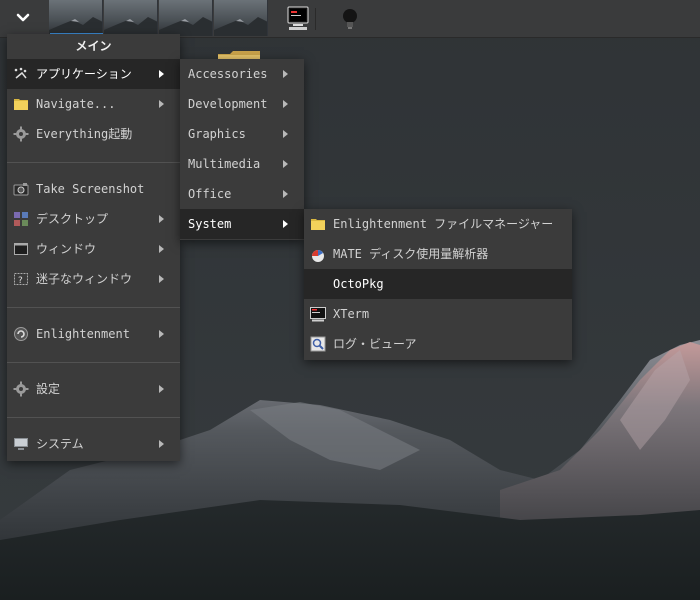 The height and width of the screenshot is (600, 700). I want to click on disk-usage-icon, so click(318, 256).